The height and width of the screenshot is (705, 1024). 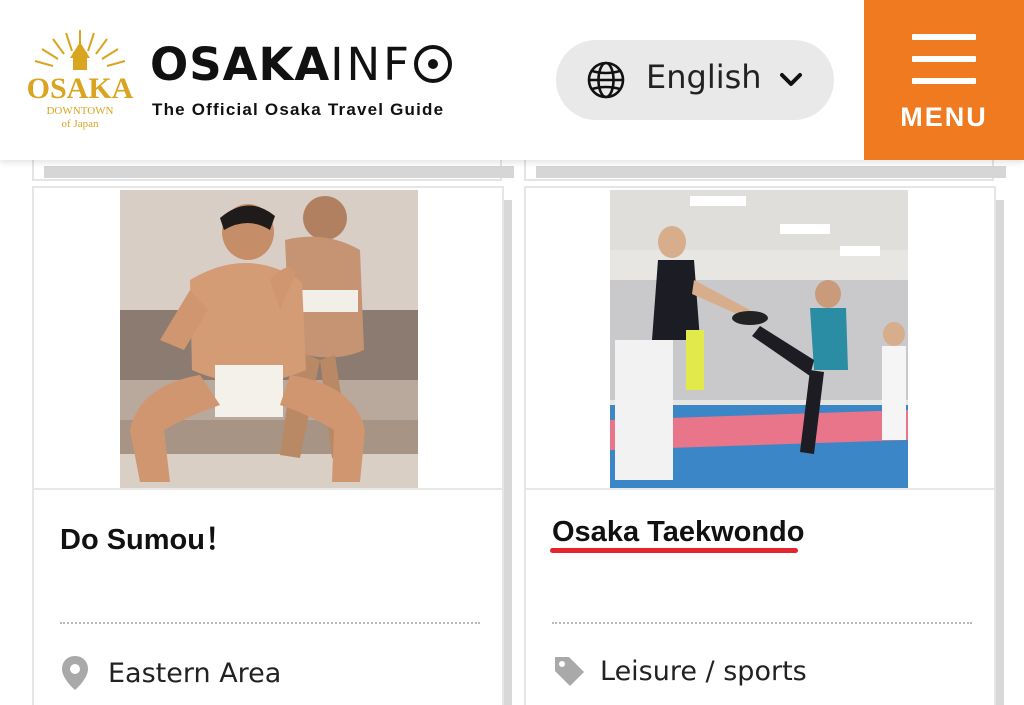 I want to click on language-selector: English, so click(x=695, y=80).